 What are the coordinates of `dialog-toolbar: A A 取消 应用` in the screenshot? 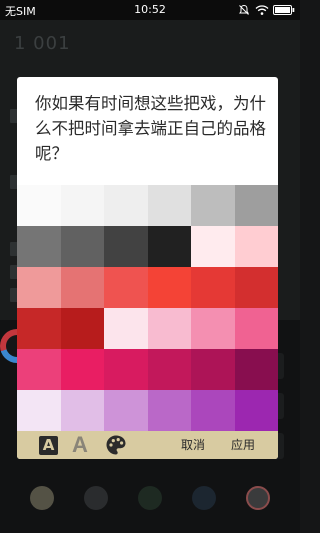 It's located at (147, 445).